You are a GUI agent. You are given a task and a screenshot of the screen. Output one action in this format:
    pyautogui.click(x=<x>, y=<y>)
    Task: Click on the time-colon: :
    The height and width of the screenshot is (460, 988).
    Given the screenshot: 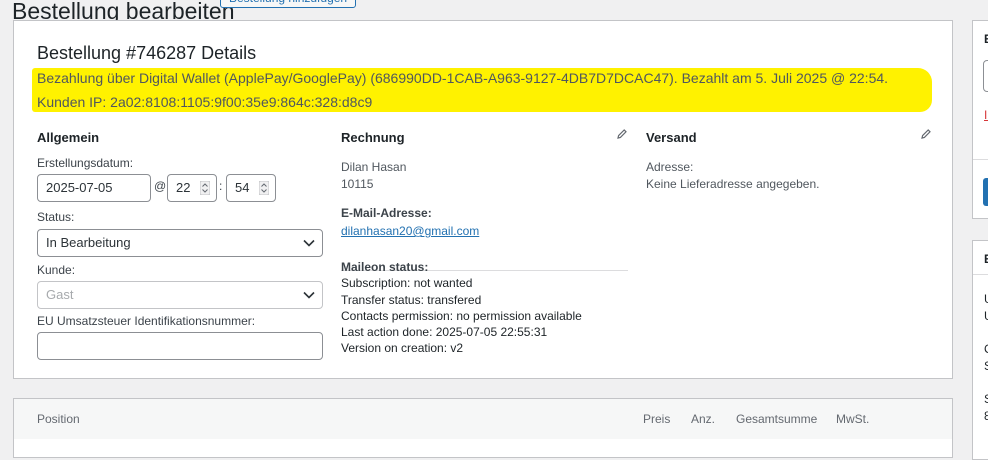 What is the action you would take?
    pyautogui.click(x=221, y=186)
    